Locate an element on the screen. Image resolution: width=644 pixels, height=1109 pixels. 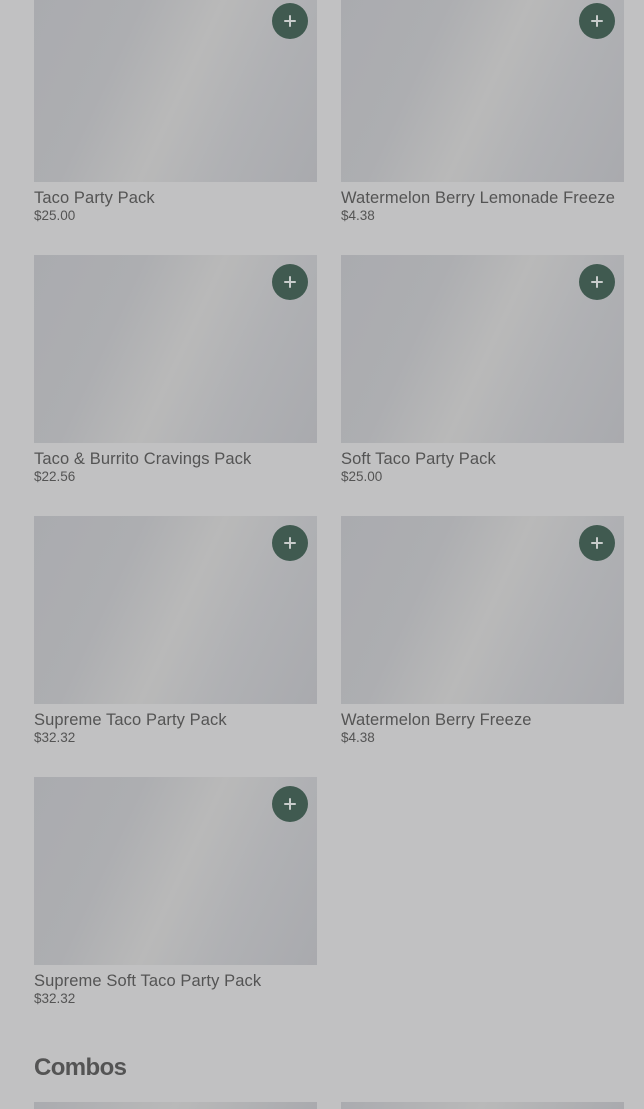
product-card: Taco & Burrito Cravings Pack $22.56 is located at coordinates (175, 375).